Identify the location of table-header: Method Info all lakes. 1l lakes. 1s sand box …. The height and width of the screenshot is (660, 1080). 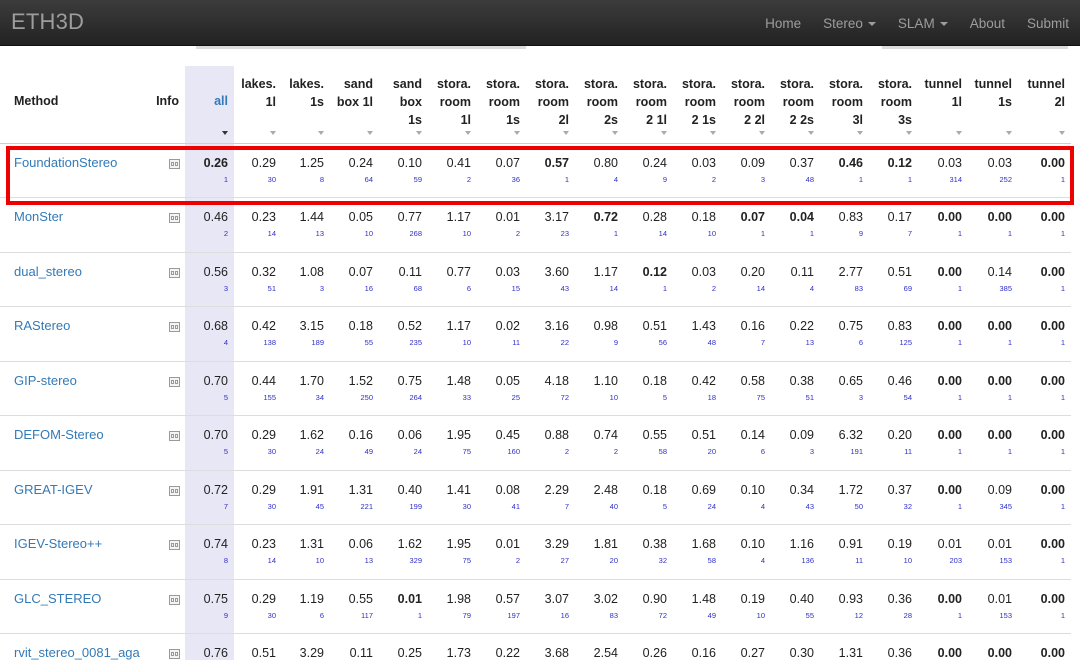
(535, 105).